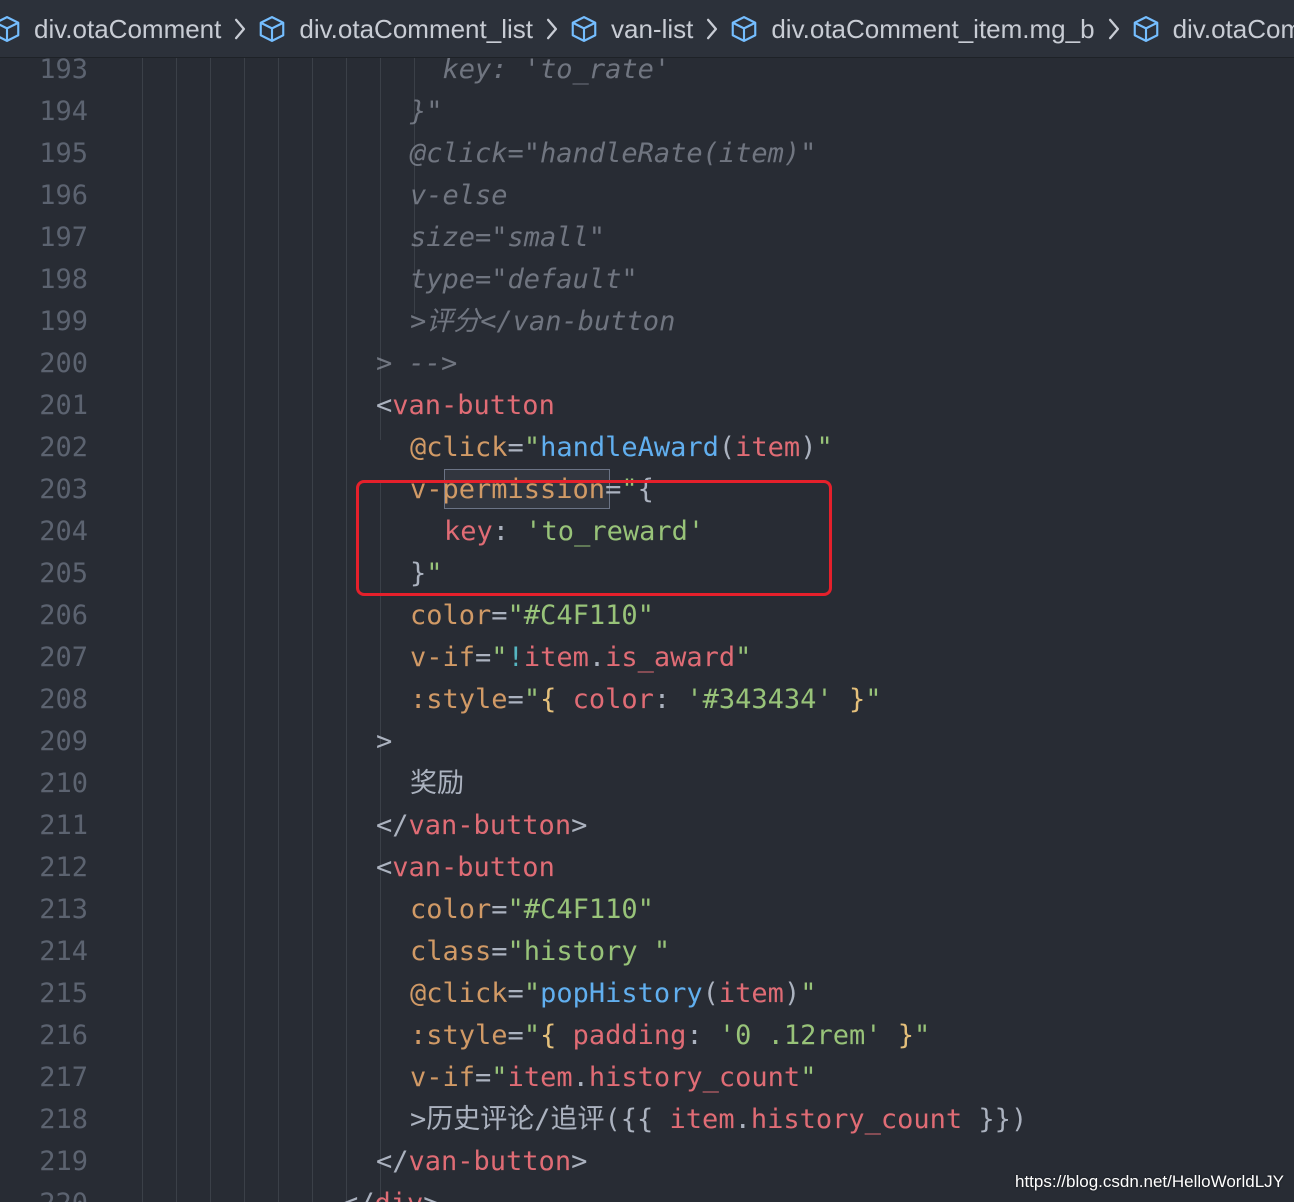 The image size is (1294, 1202). What do you see at coordinates (395, 28) in the screenshot?
I see `breadcrumb-item: div.otaComment_list` at bounding box center [395, 28].